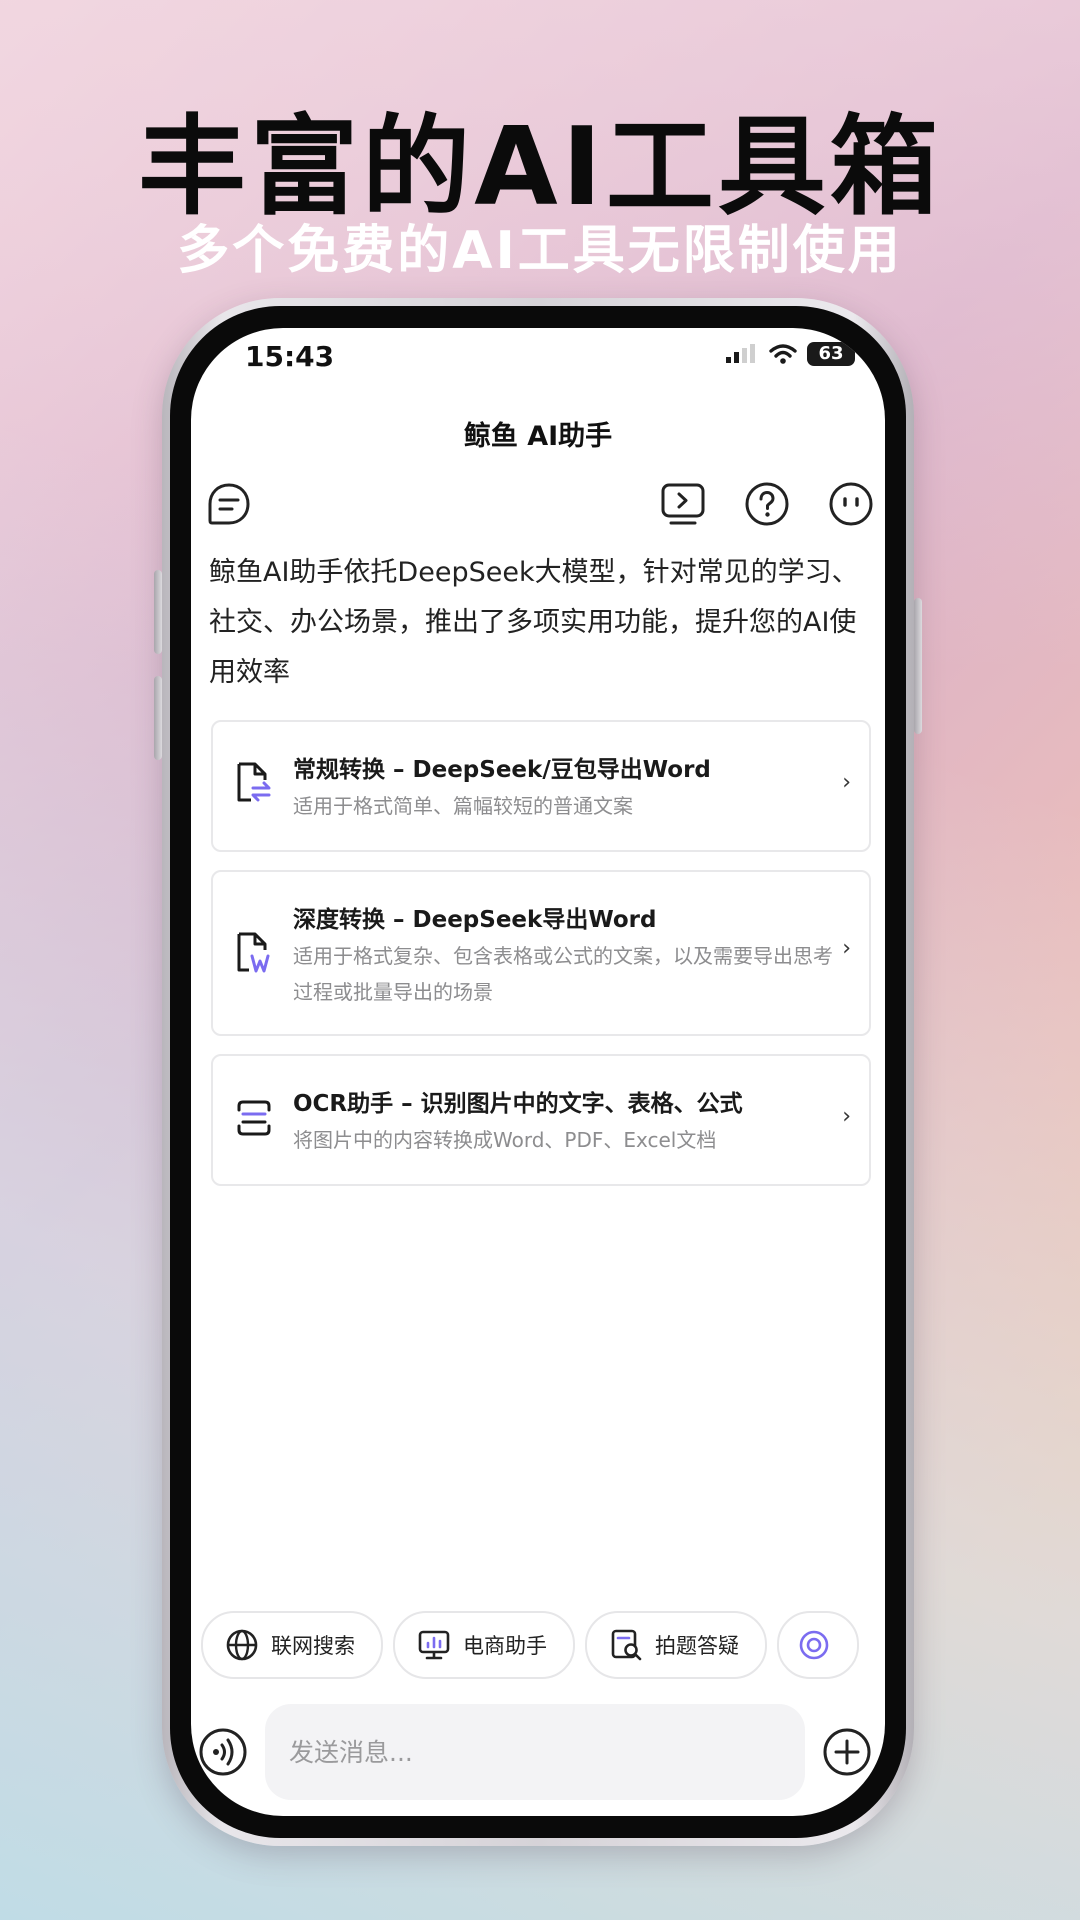 The height and width of the screenshot is (1920, 1080). I want to click on chip-more-partial, so click(818, 1645).